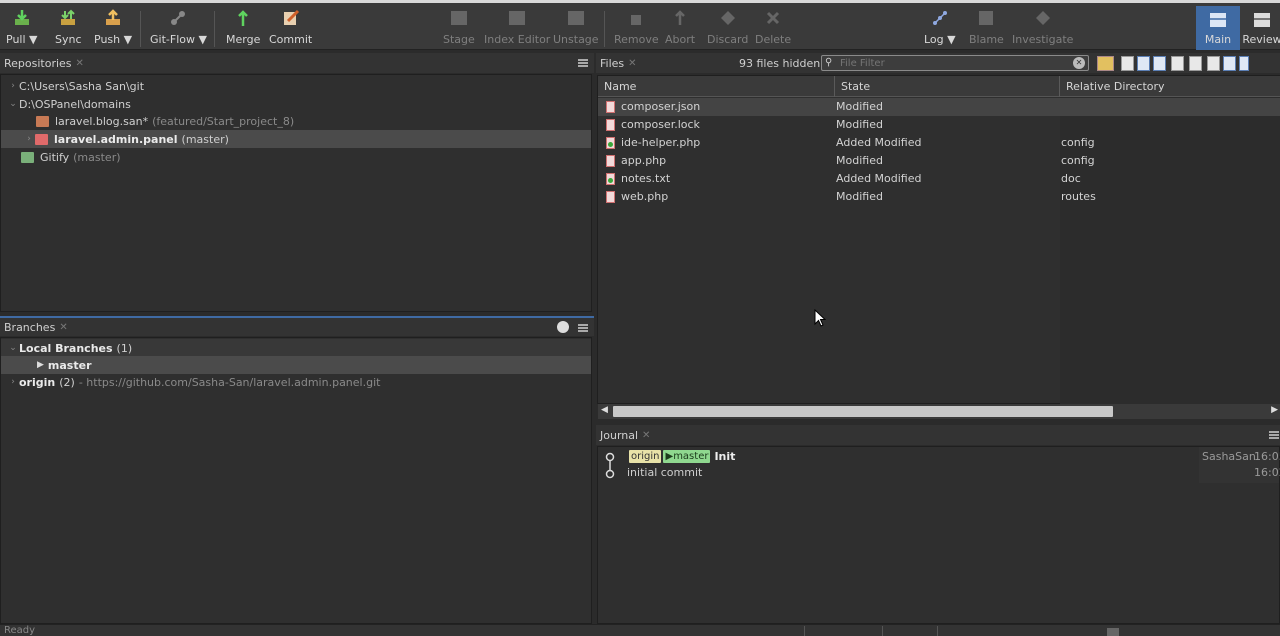  What do you see at coordinates (1229, 63) in the screenshot?
I see `conflict-file-icon` at bounding box center [1229, 63].